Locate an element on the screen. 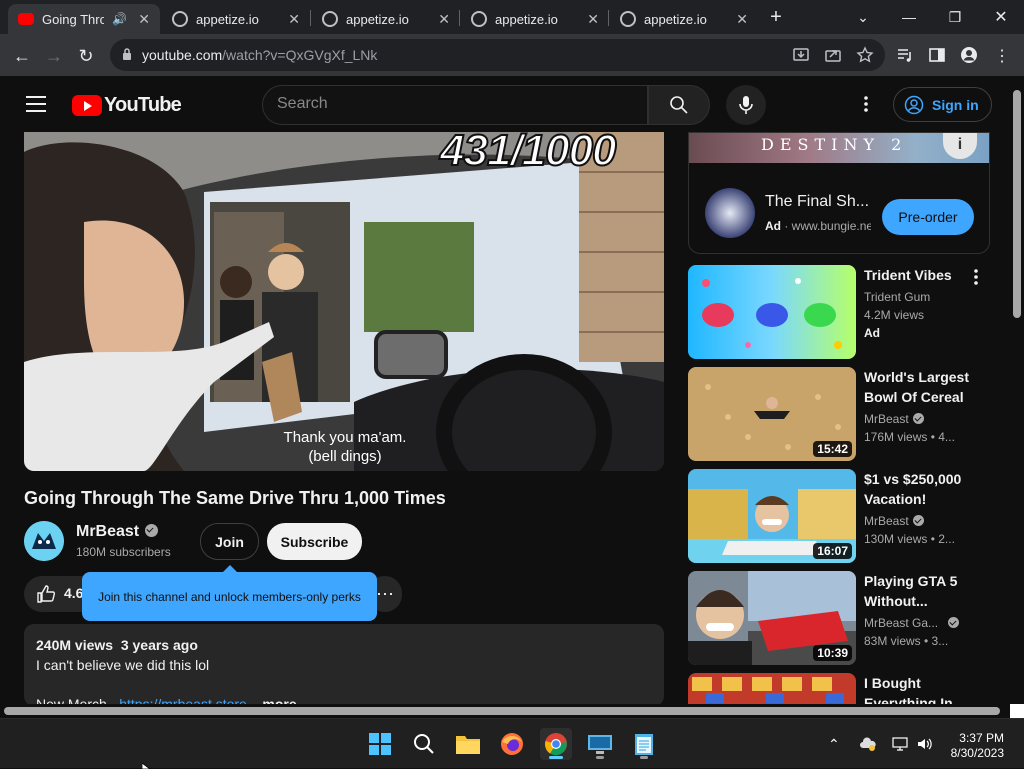  recommended-channel: Trident Gum is located at coordinates (897, 297).